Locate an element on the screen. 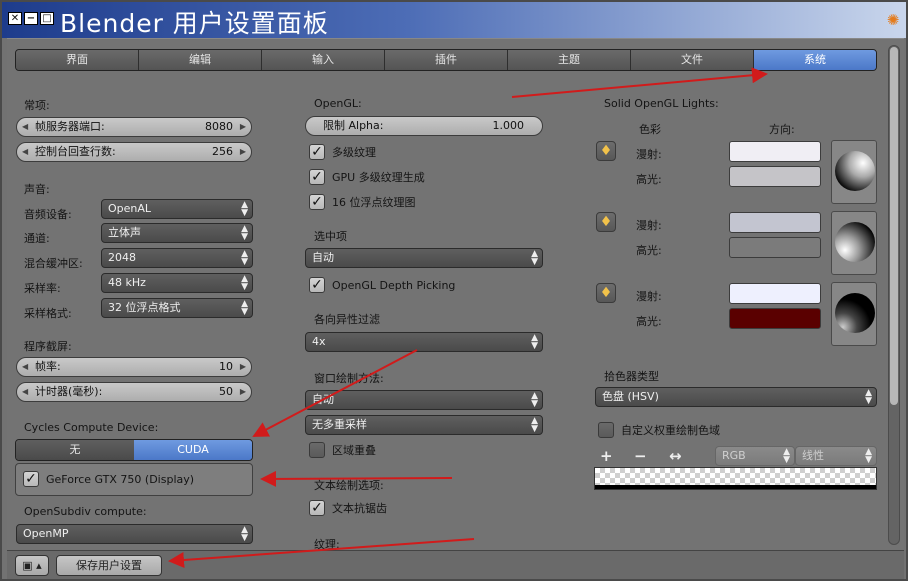 The height and width of the screenshot is (583, 908). tab-system: 系统 is located at coordinates (815, 60).